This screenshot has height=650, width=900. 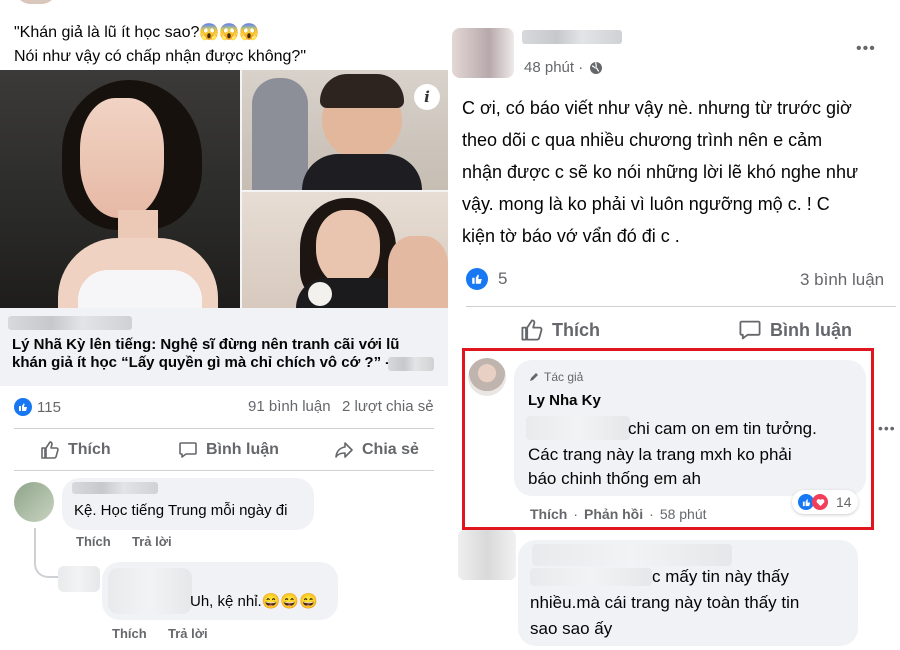 What do you see at coordinates (345, 130) in the screenshot?
I see `secondary-photo-1: i` at bounding box center [345, 130].